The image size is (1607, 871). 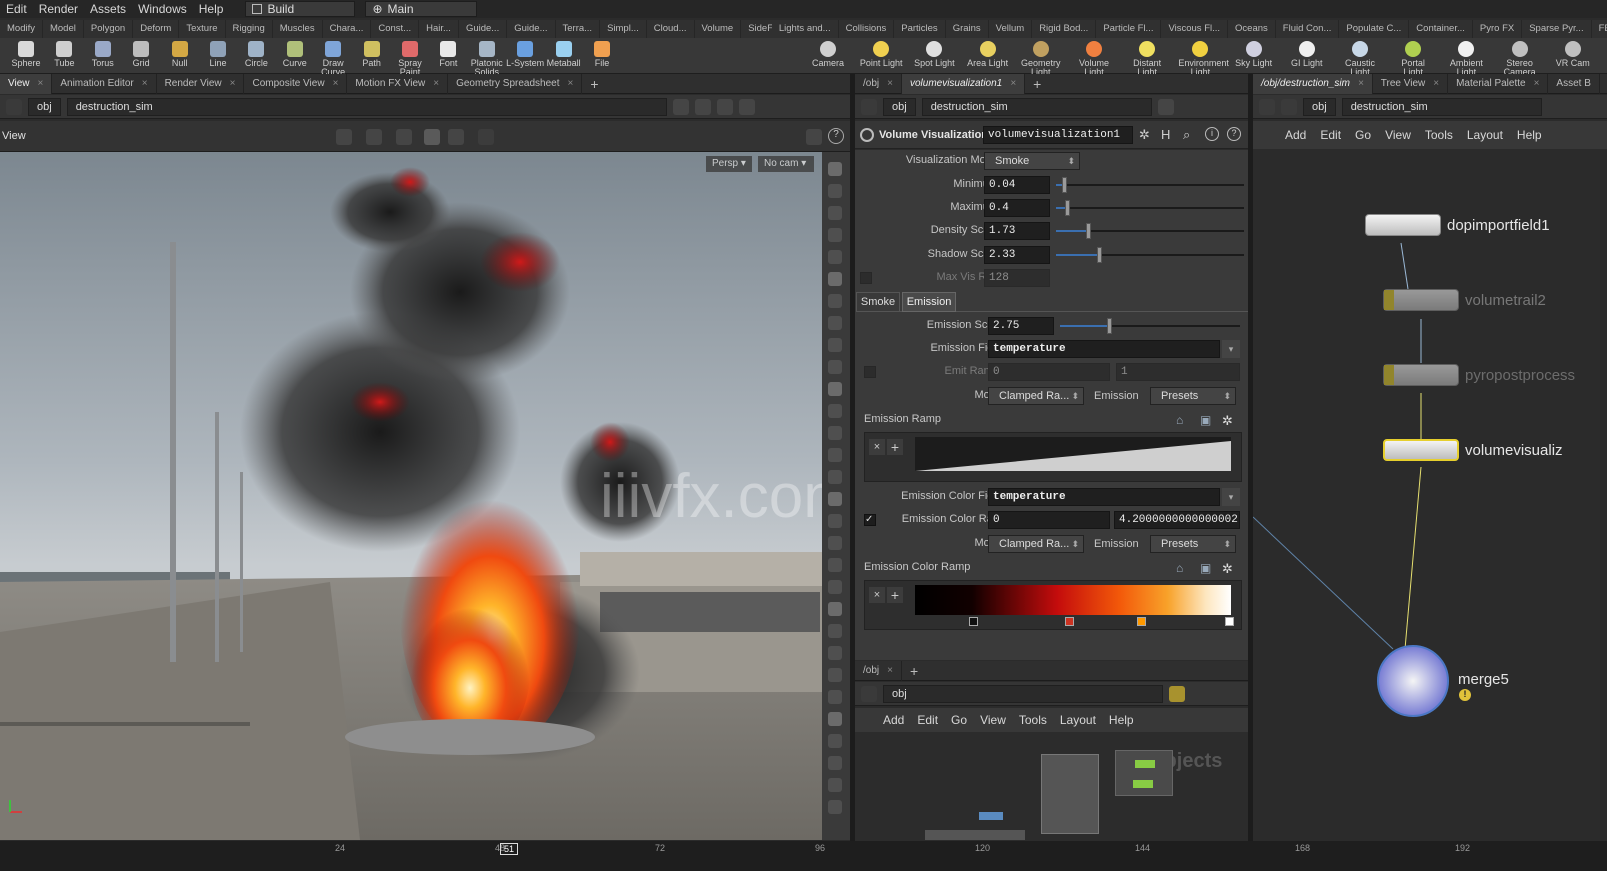 I want to click on gear-icon: ✲, so click(x=1144, y=135).